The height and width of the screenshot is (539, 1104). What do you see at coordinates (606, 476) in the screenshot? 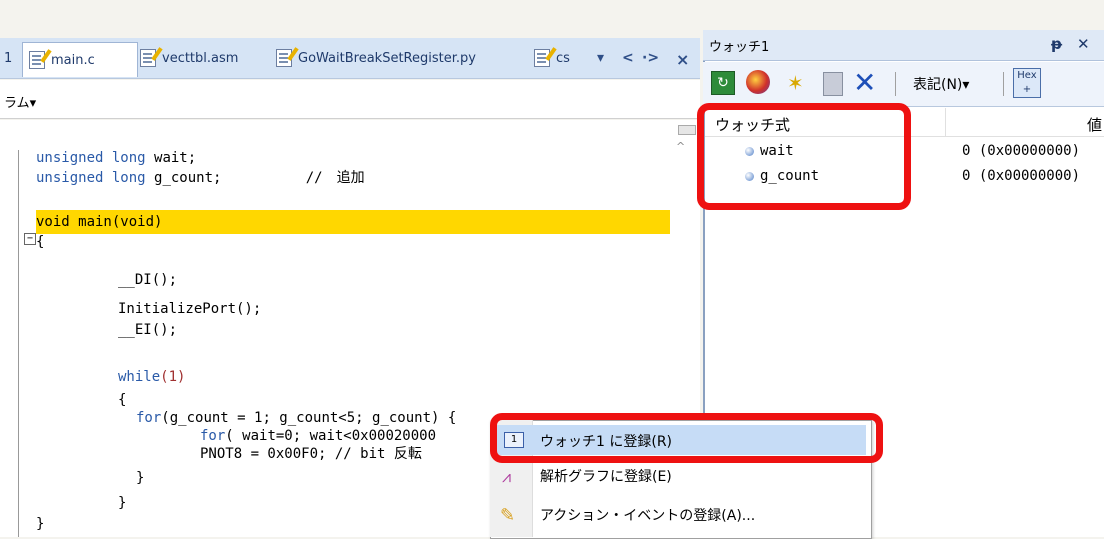
I see `menu-item-register-graph: 解析グラフに登録(E)` at bounding box center [606, 476].